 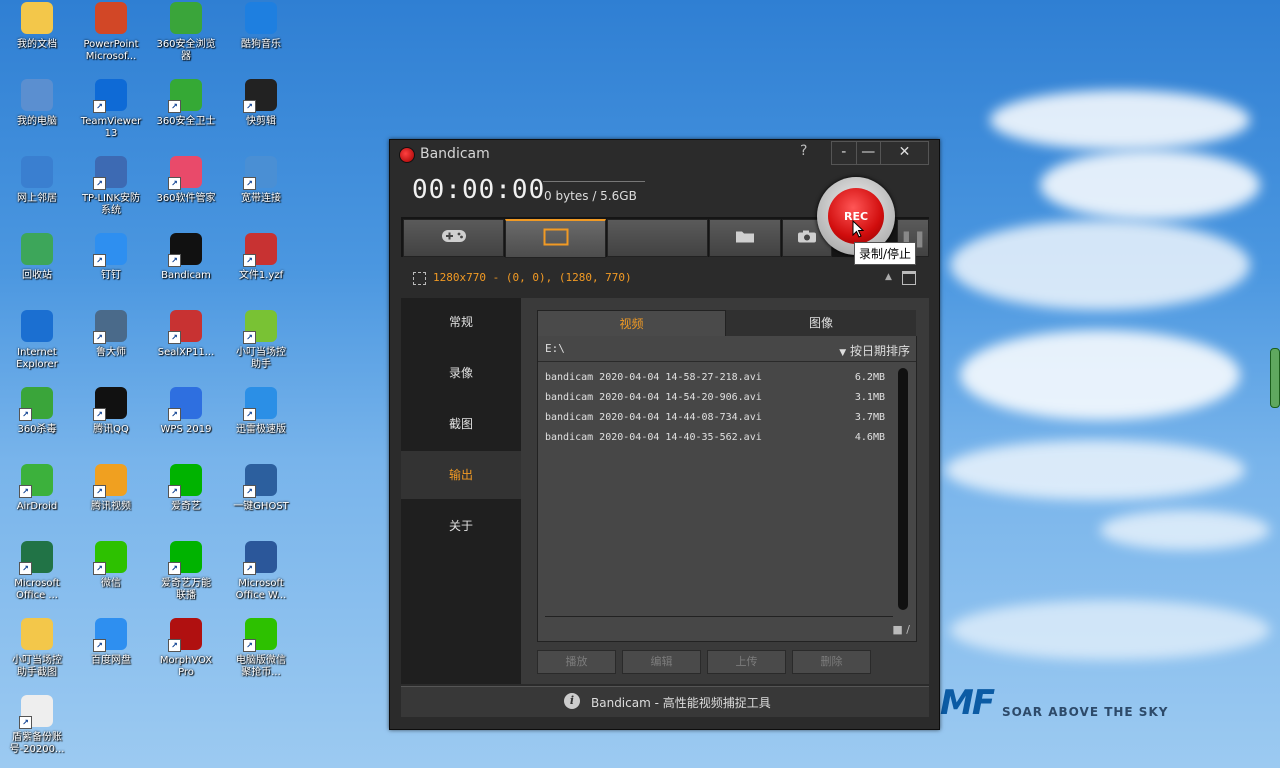 I want to click on tab-video: 视频, so click(x=631, y=323).